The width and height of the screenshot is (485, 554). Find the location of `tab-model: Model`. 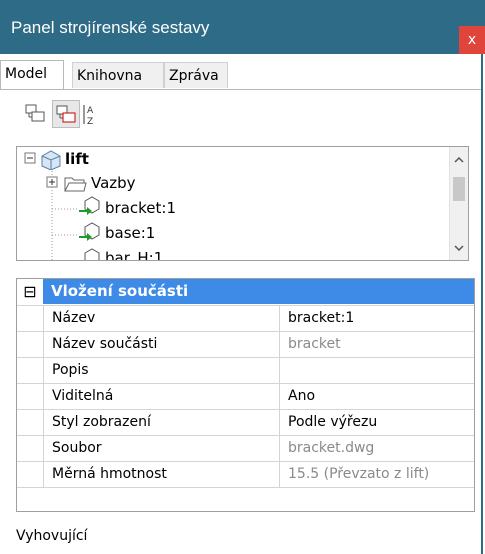

tab-model: Model is located at coordinates (32, 75).